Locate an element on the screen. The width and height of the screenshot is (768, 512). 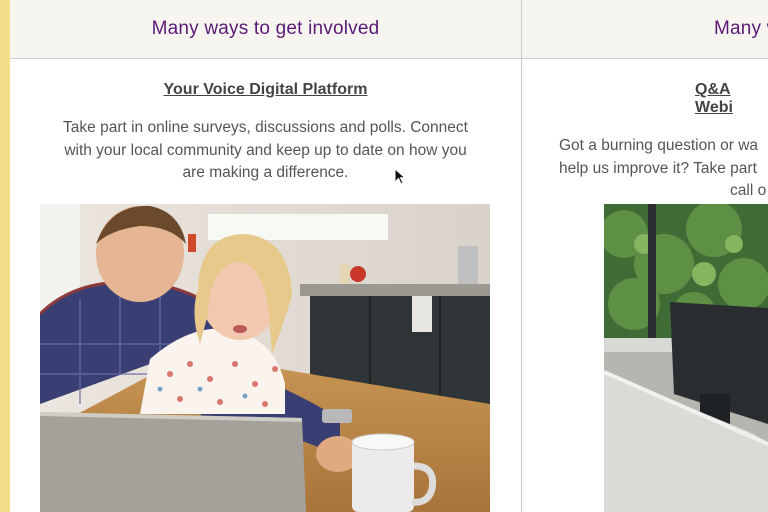
mouse-cursor-icon is located at coordinates (400, 176).